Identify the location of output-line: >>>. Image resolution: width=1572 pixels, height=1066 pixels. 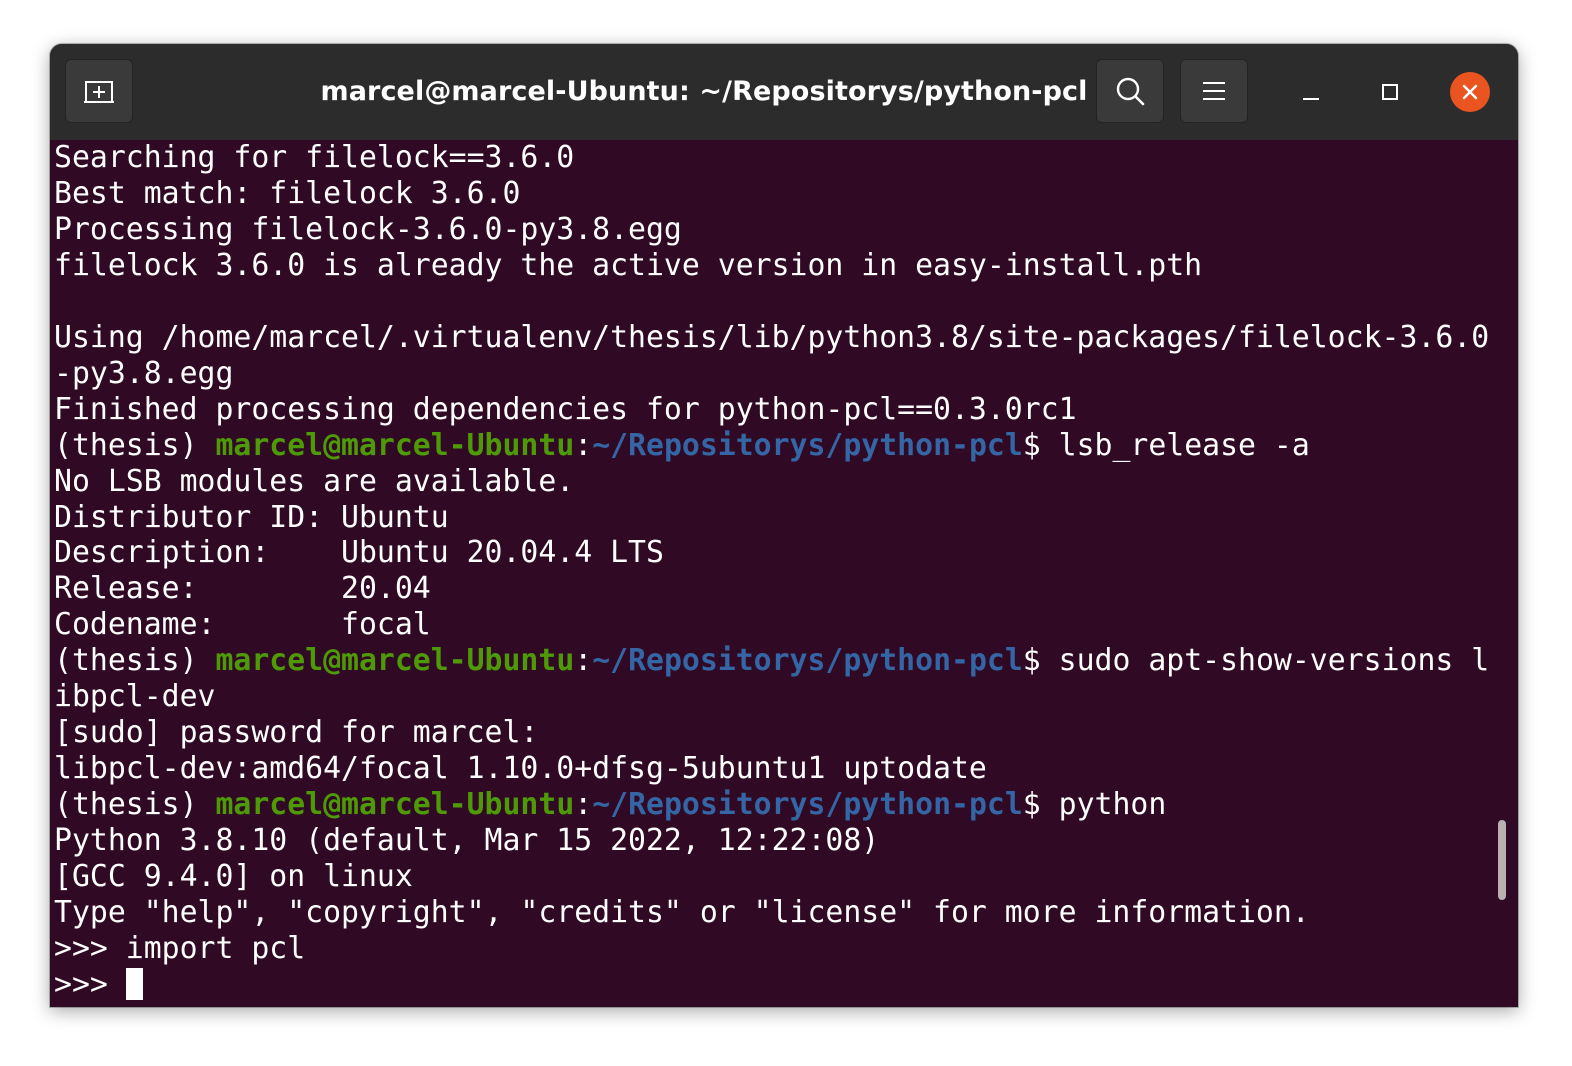
(98, 985).